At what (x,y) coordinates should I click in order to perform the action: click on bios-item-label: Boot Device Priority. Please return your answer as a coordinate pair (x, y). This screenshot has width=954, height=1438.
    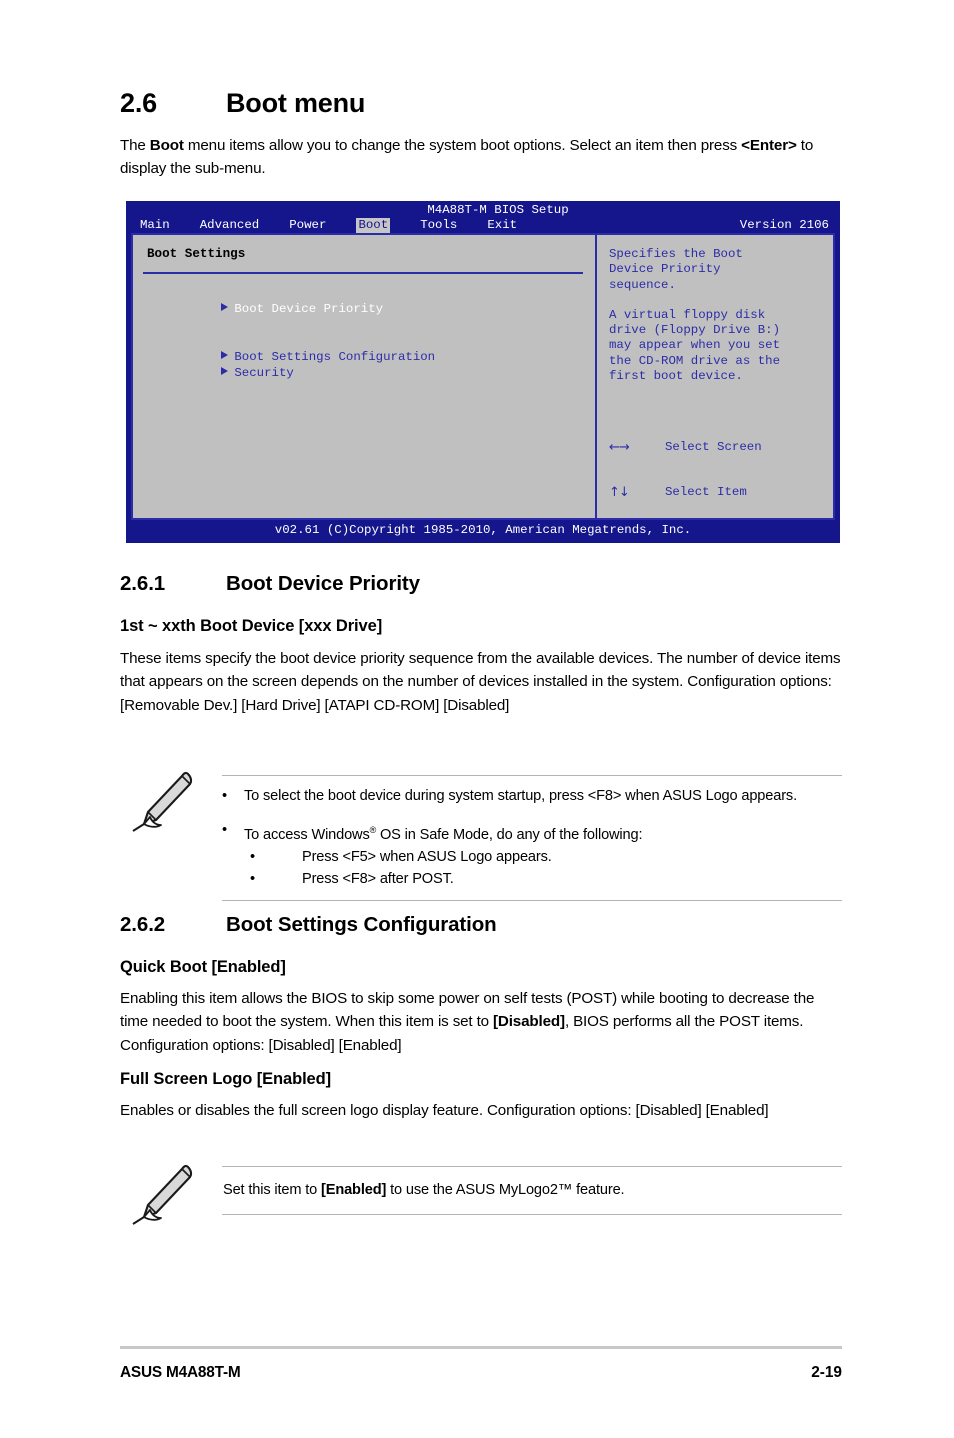
    Looking at the image, I should click on (309, 309).